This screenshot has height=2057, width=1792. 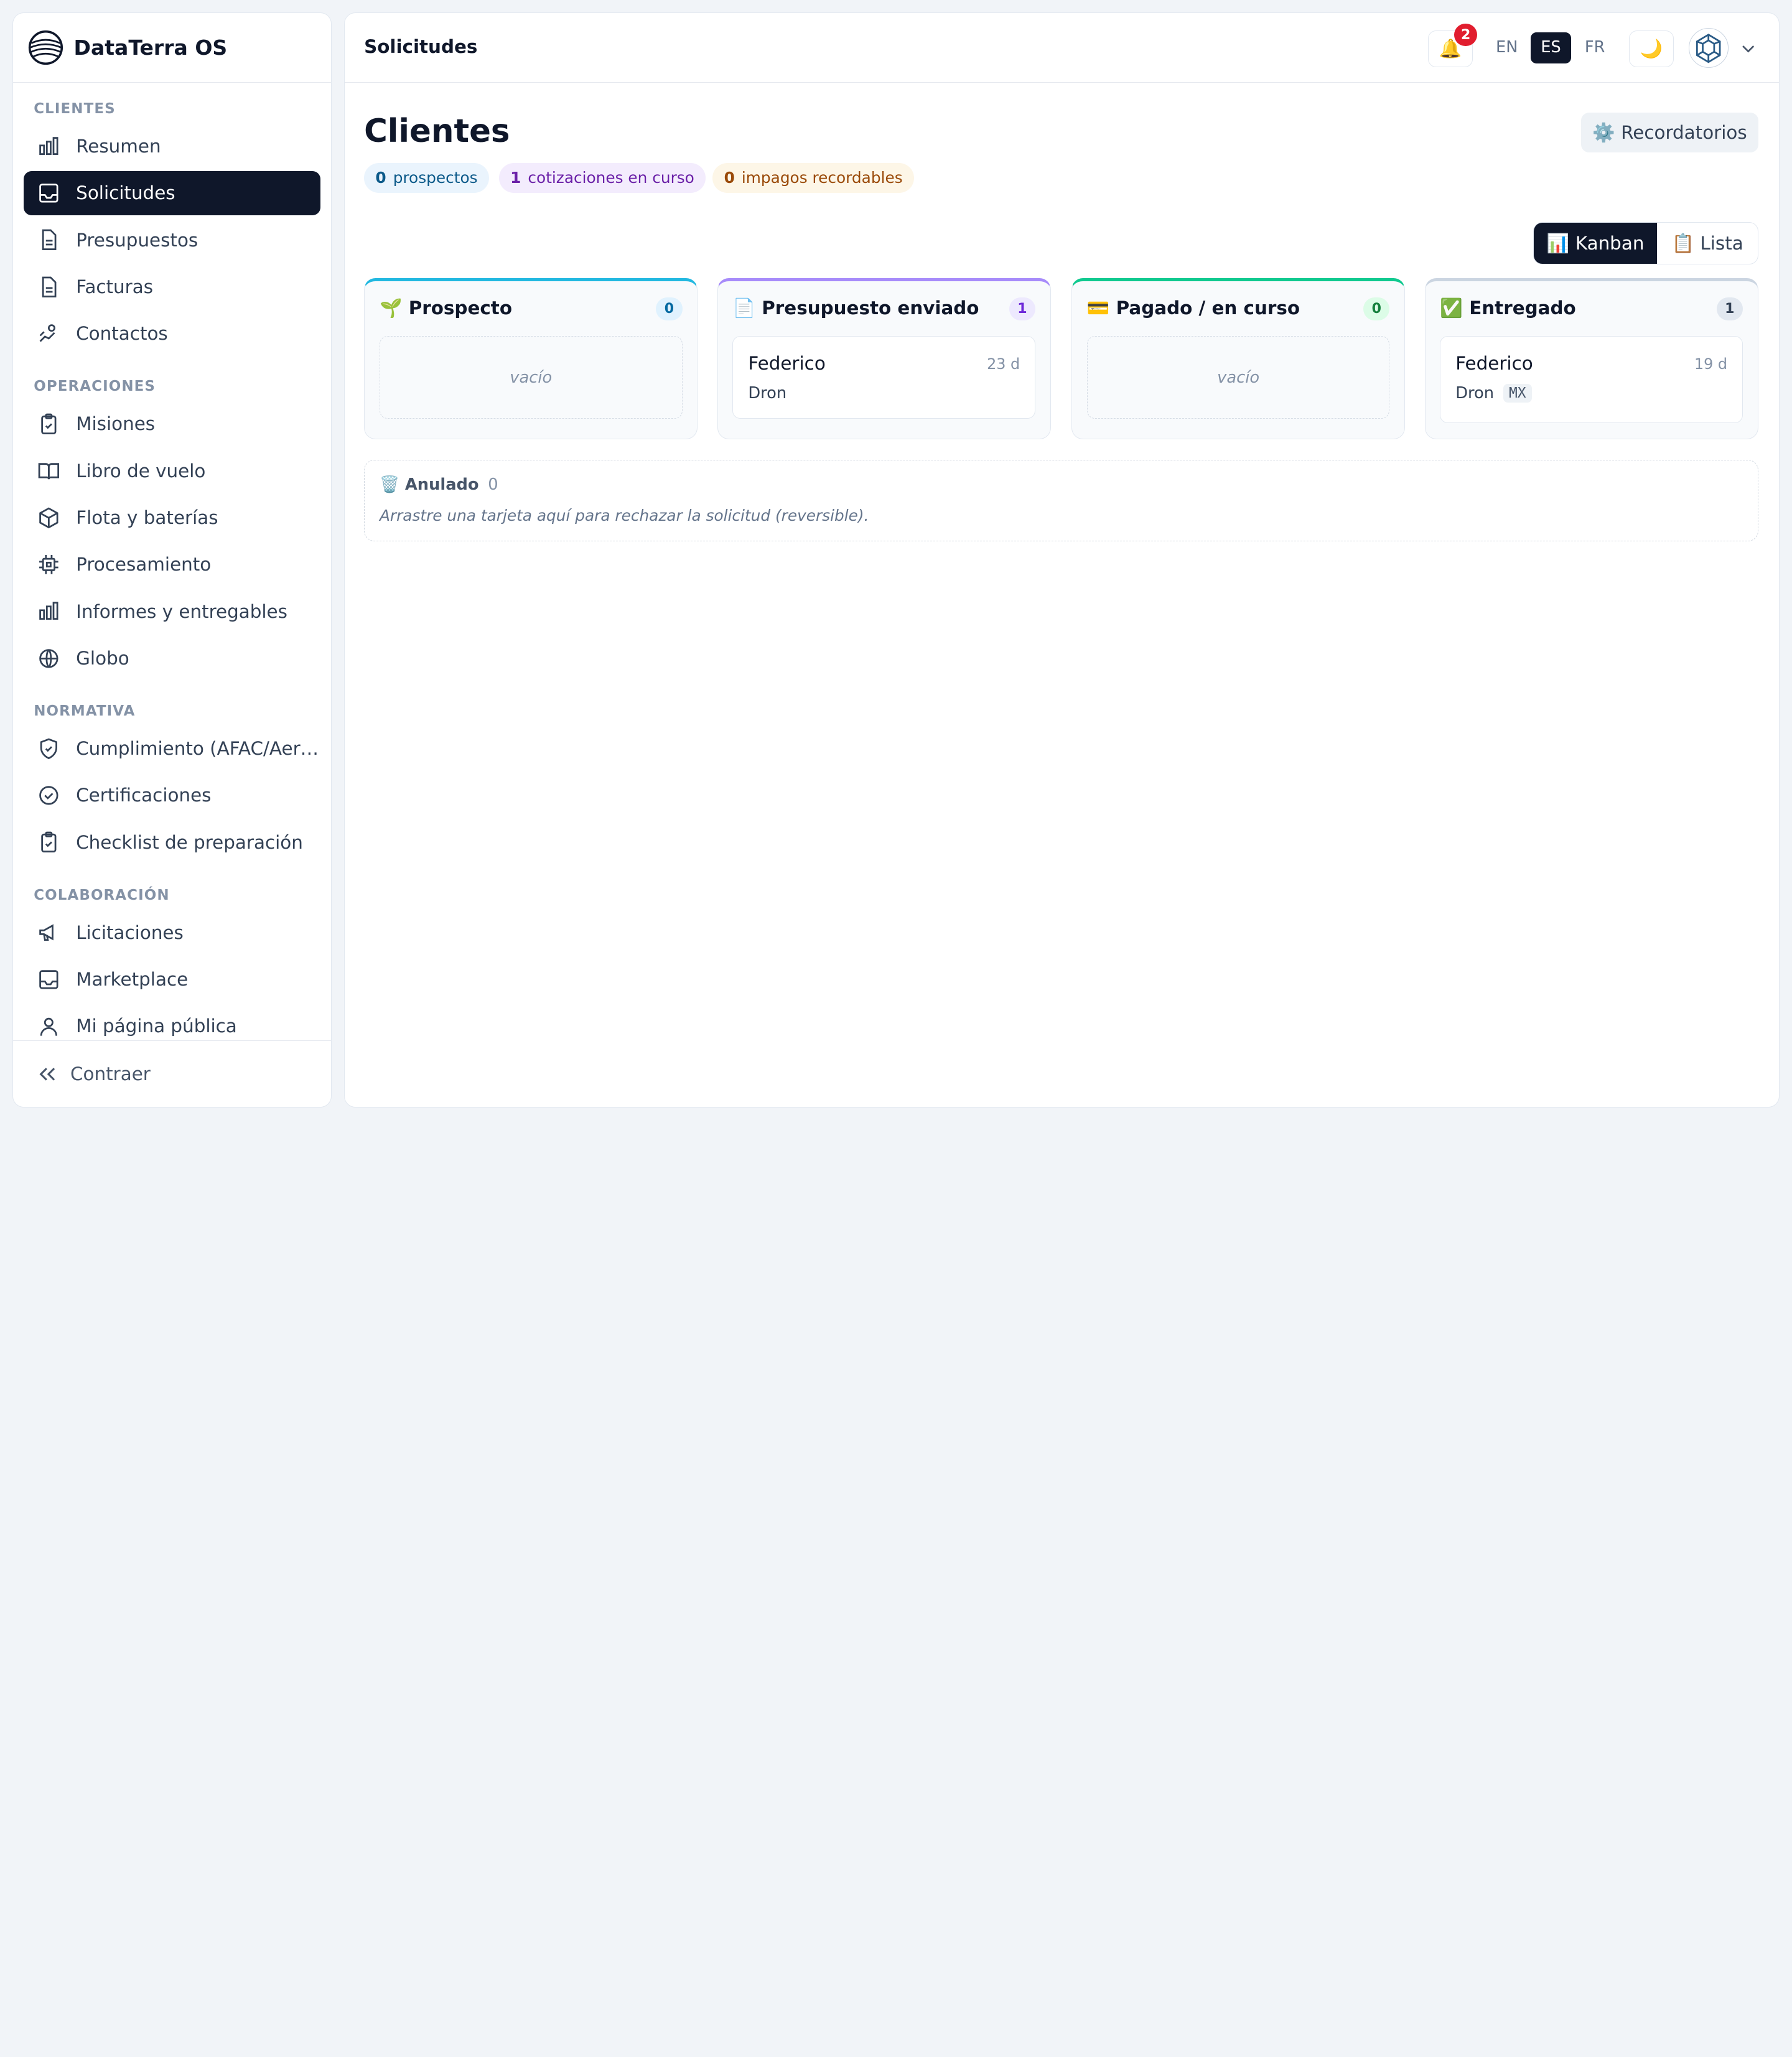 I want to click on section-label-colaboracion: COLABORACIÓN, so click(x=102, y=895).